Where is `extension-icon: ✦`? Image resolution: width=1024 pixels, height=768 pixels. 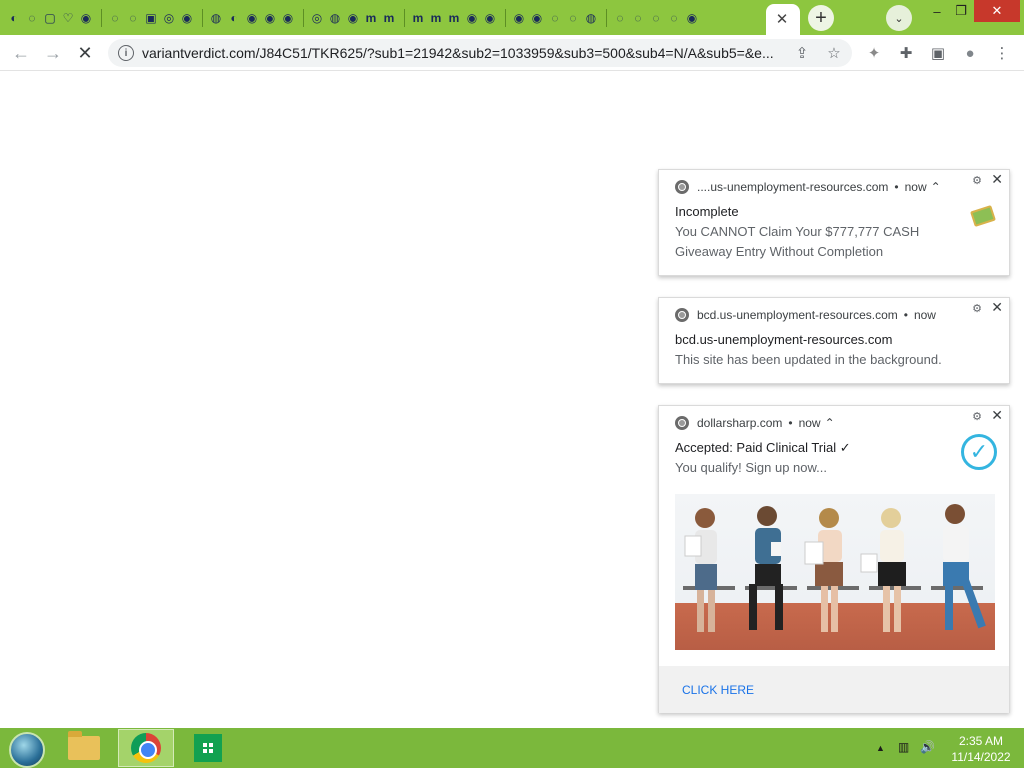 extension-icon: ✦ is located at coordinates (874, 53).